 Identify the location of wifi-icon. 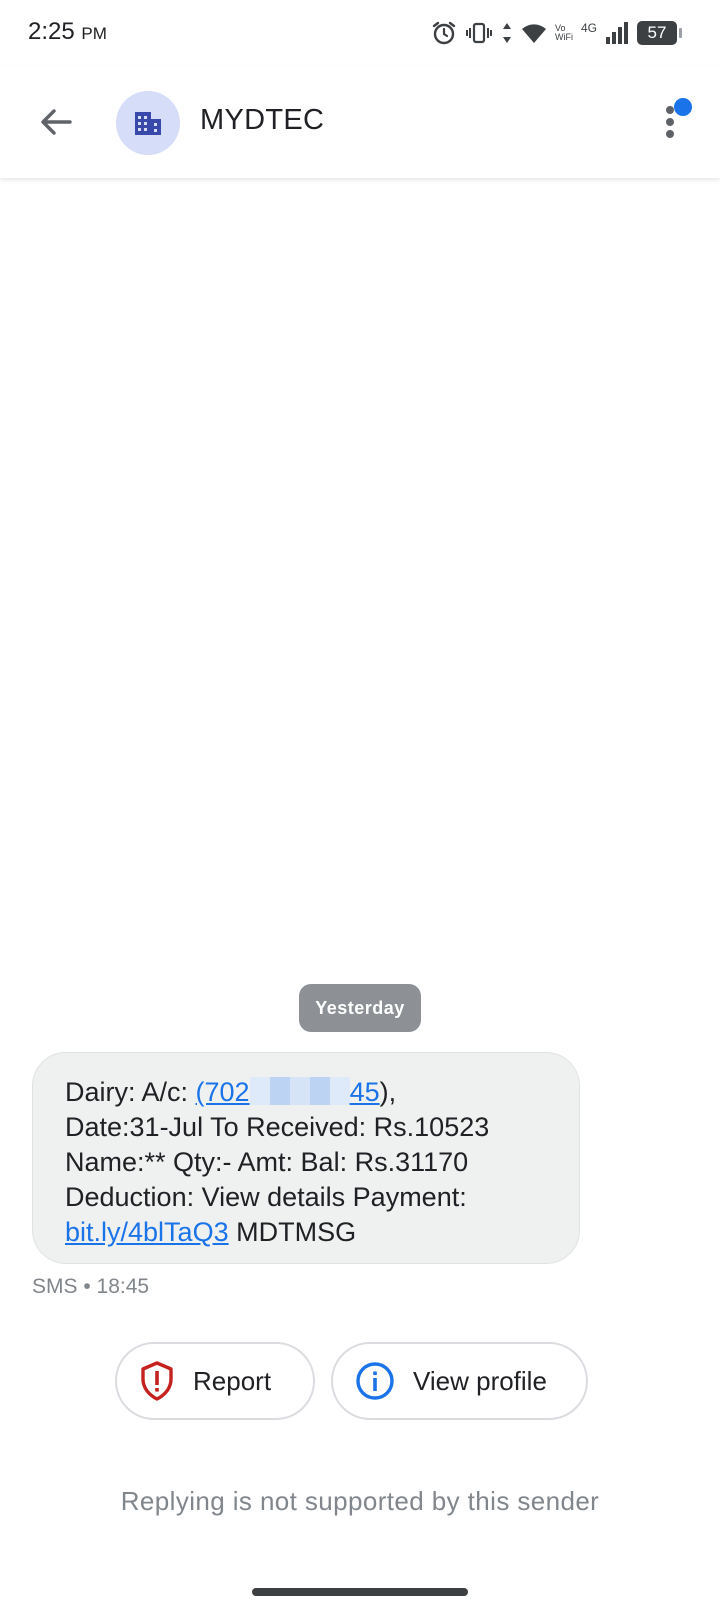
(534, 33).